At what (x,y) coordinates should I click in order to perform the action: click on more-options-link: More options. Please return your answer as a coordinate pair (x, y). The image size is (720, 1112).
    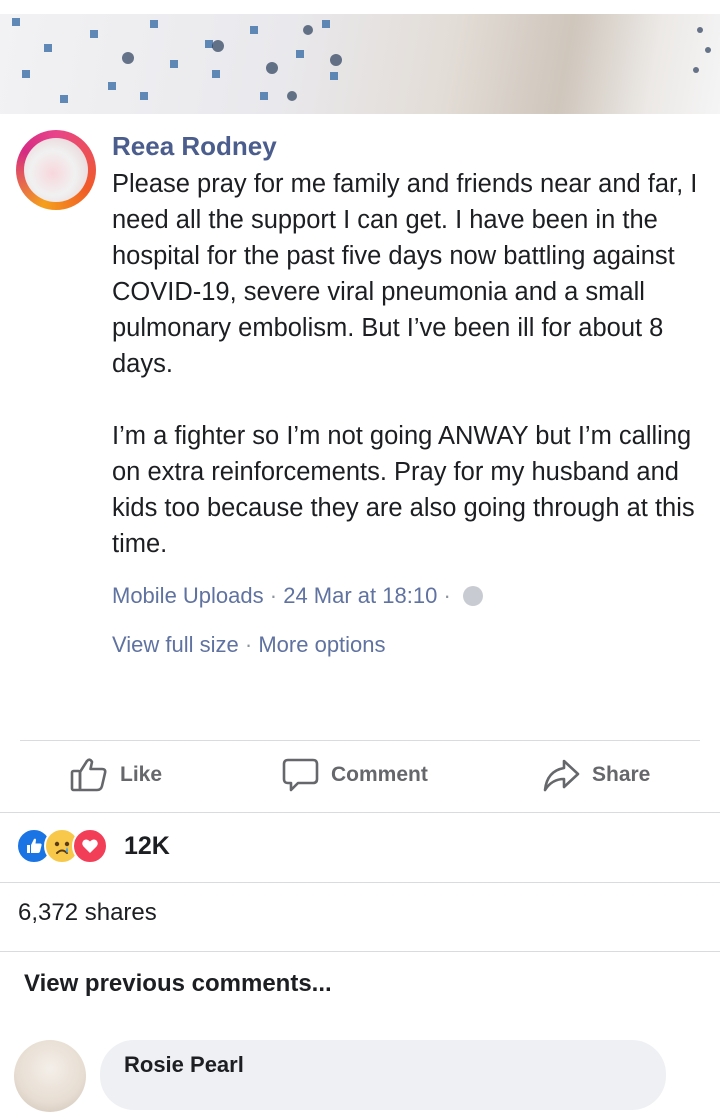
    Looking at the image, I should click on (321, 644).